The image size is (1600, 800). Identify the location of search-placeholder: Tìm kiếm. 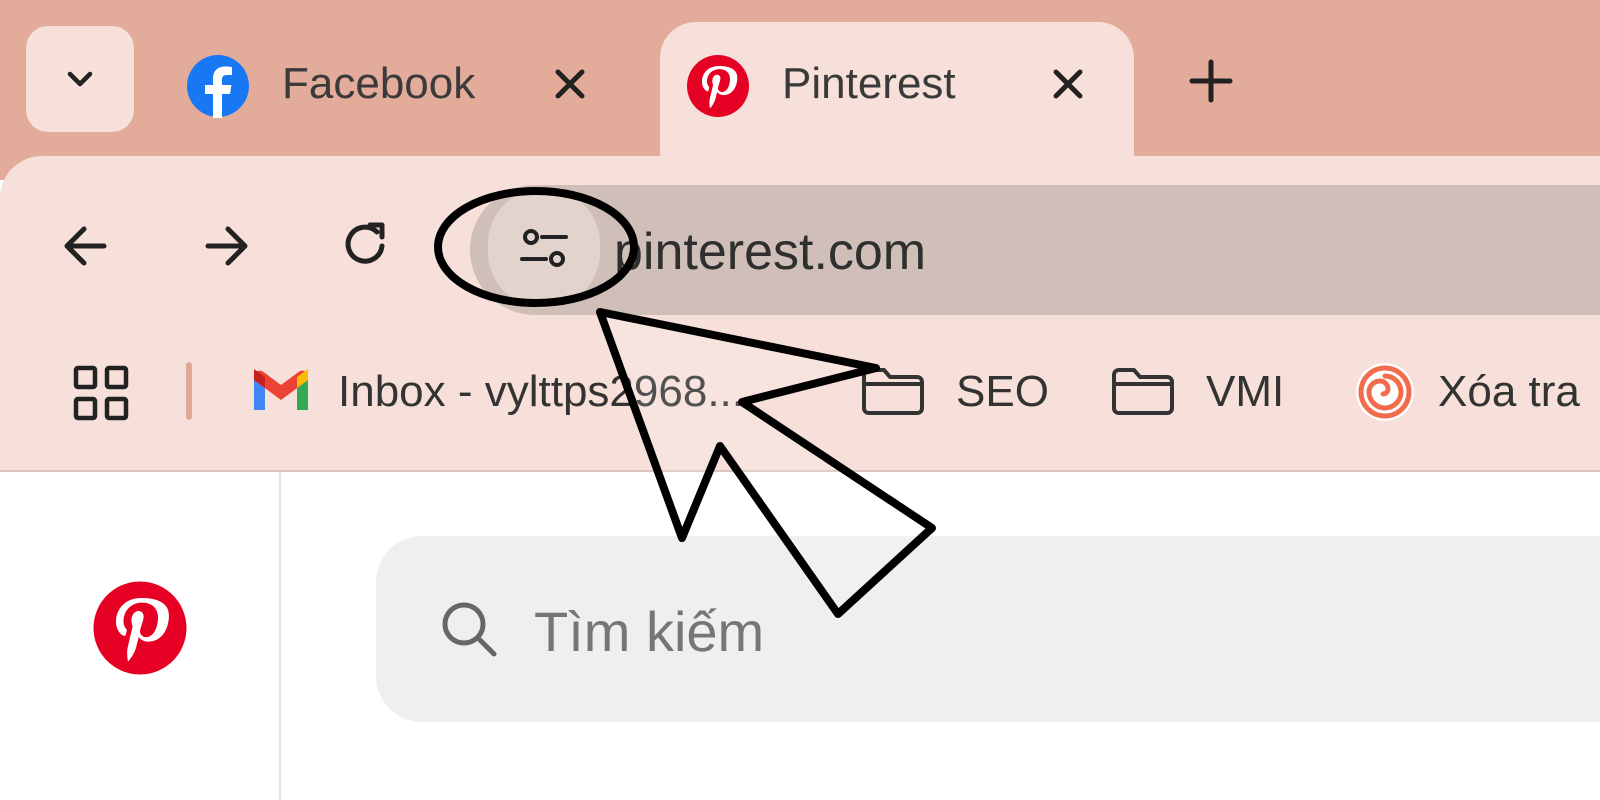
(649, 631).